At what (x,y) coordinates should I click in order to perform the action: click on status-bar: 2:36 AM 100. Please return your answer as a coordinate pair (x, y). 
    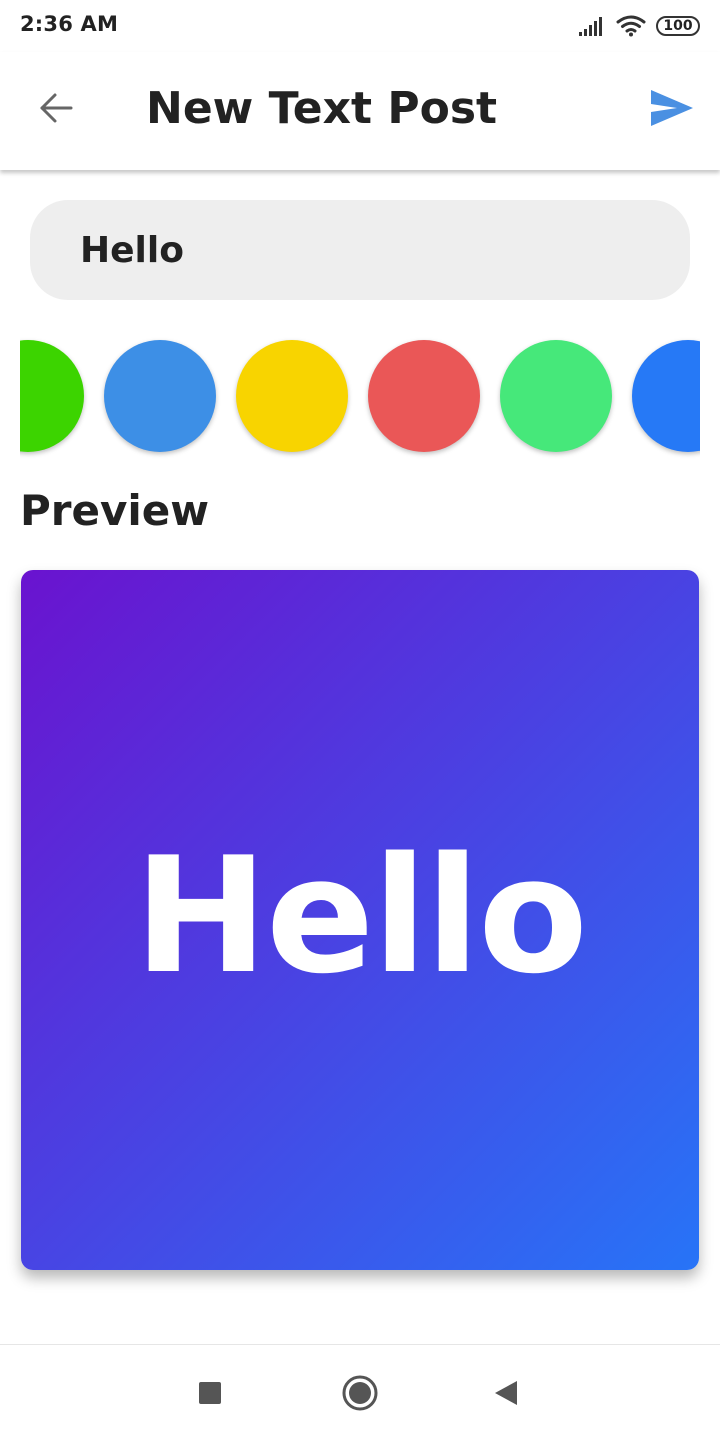
    Looking at the image, I should click on (360, 26).